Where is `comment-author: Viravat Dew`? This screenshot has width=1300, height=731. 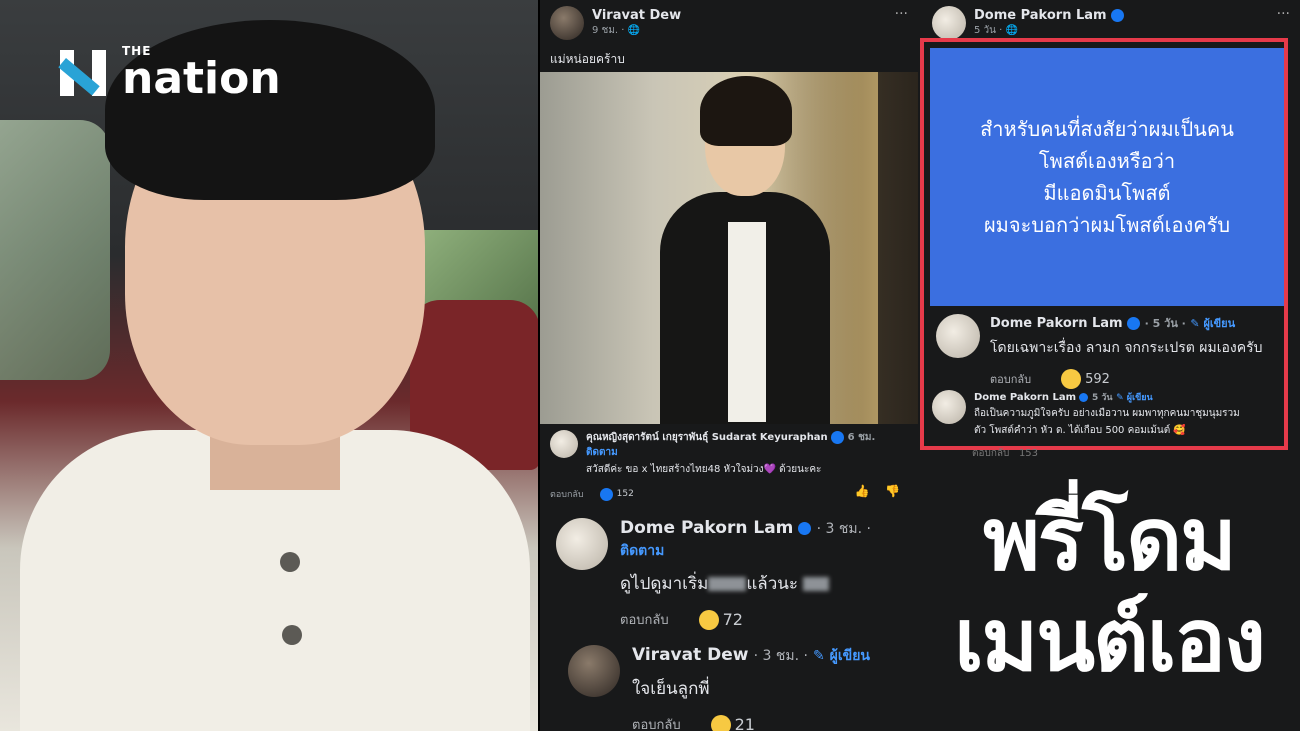
comment-author: Viravat Dew is located at coordinates (690, 655).